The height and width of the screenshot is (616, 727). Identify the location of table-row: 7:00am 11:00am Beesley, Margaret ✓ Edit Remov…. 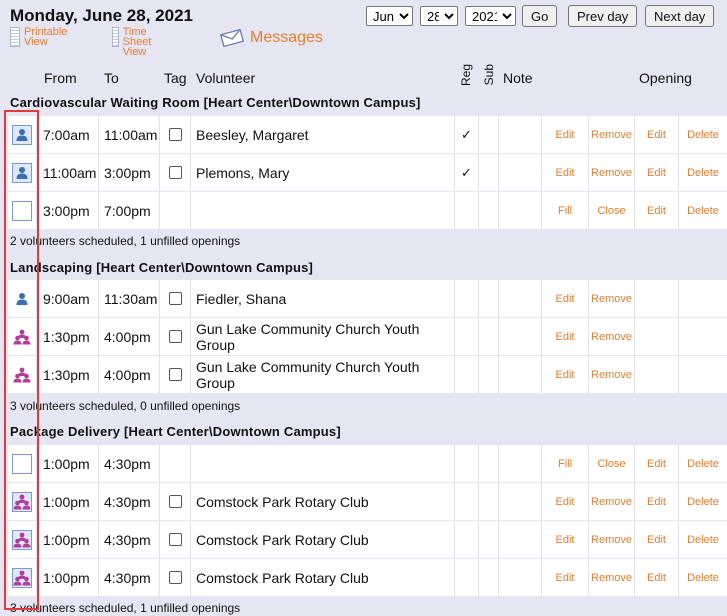
(367, 134).